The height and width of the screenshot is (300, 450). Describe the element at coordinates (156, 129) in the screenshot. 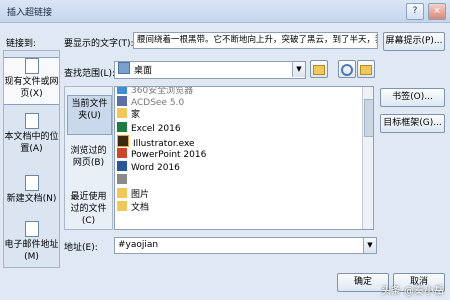

I see `file-name: Excel 2016` at that location.